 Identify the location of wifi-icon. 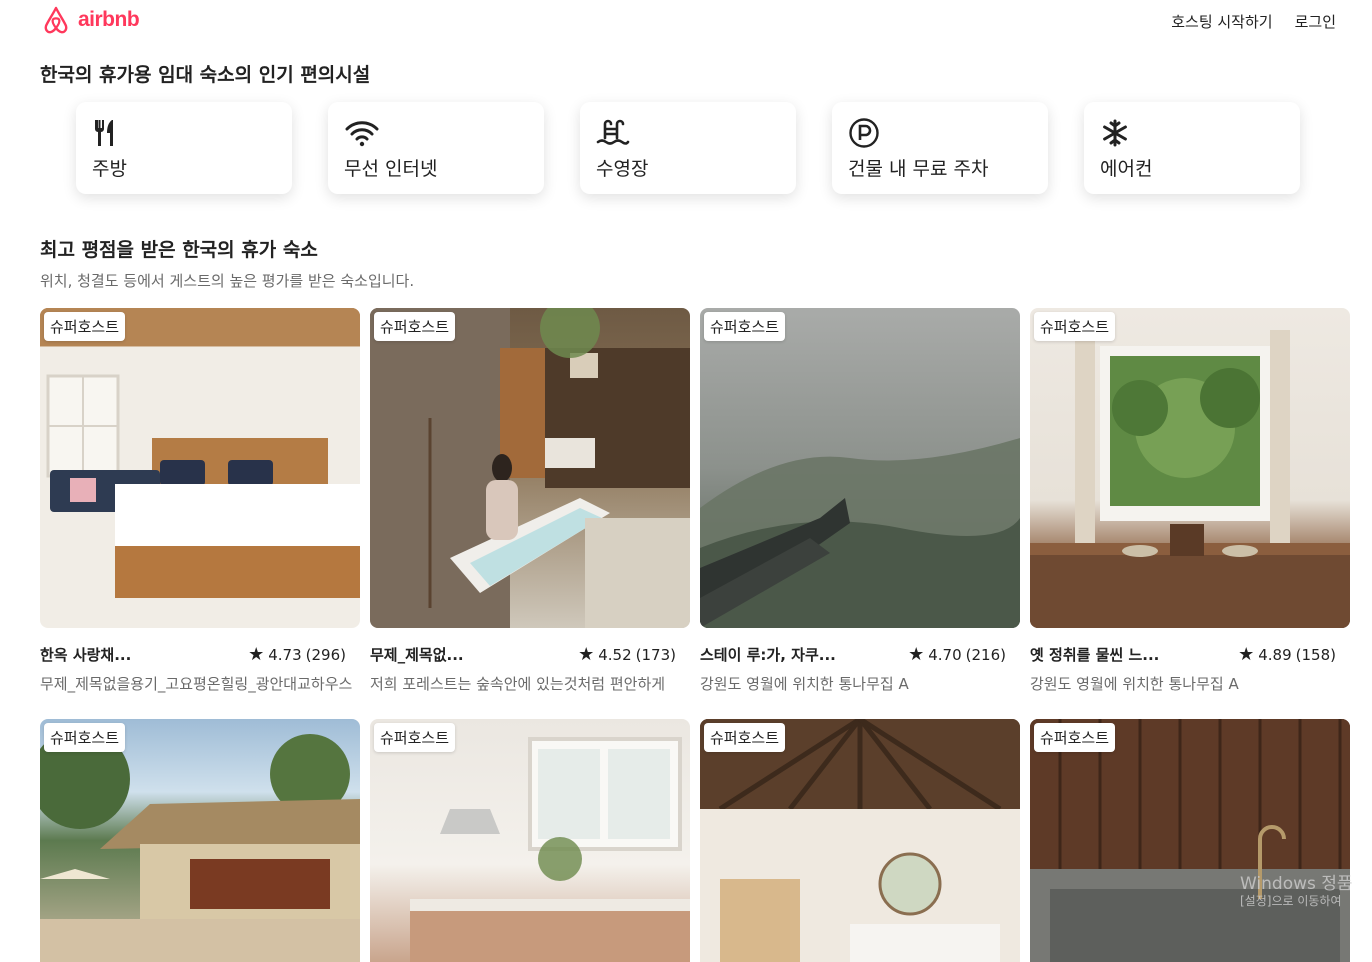
(436, 133).